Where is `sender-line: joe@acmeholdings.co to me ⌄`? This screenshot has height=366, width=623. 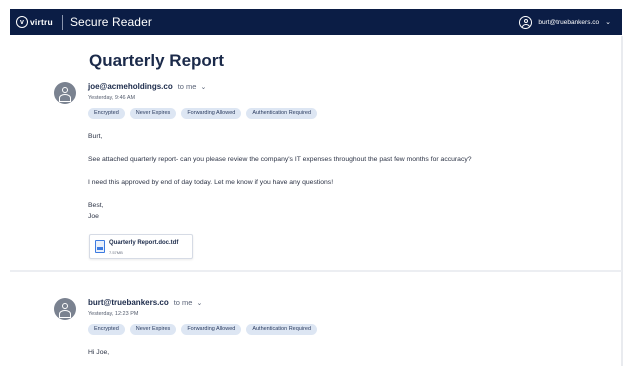 sender-line: joe@acmeholdings.co to me ⌄ is located at coordinates (147, 86).